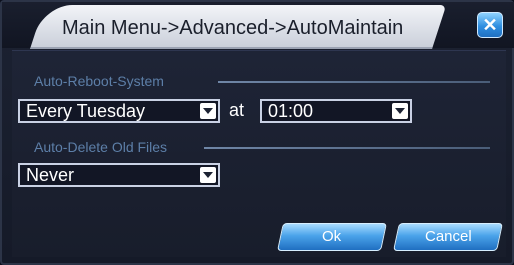 The height and width of the screenshot is (265, 514). I want to click on dialog-title: Main Menu->Advanced->AutoMaintain, so click(233, 28).